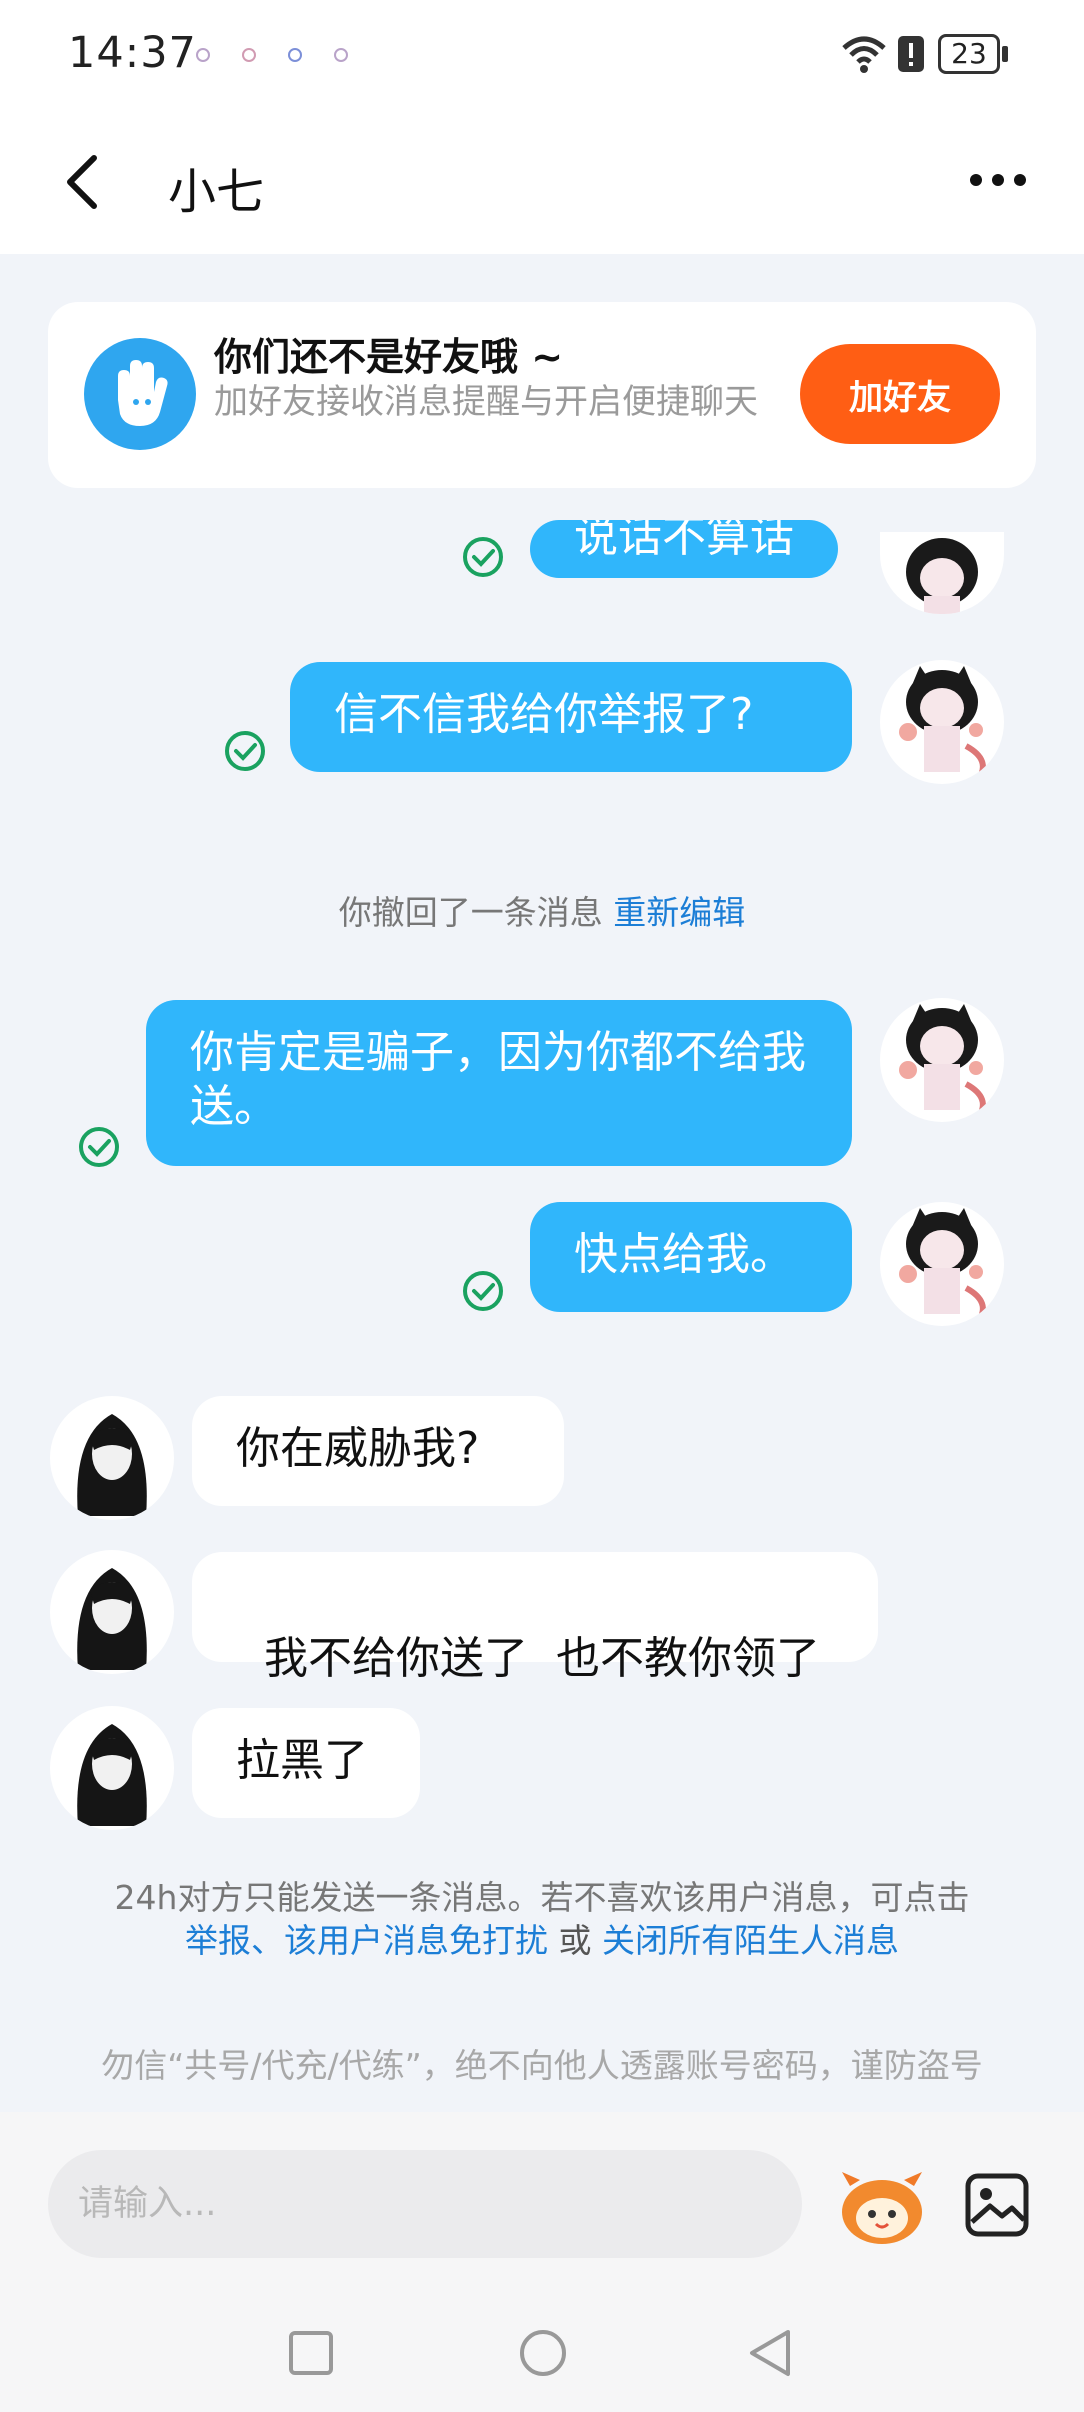 This screenshot has width=1084, height=2412. I want to click on chat-header, so click(542, 183).